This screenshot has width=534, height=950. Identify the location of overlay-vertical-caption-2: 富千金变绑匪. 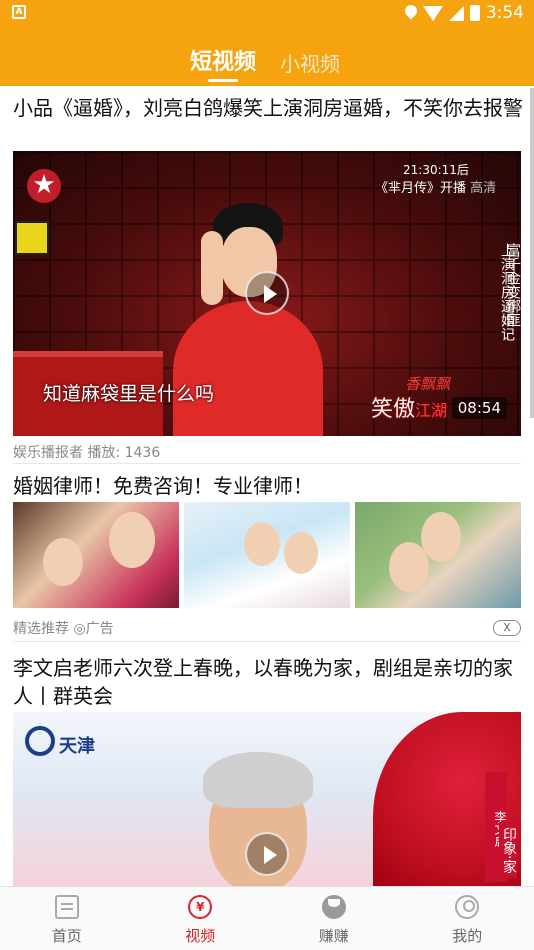
(513, 285).